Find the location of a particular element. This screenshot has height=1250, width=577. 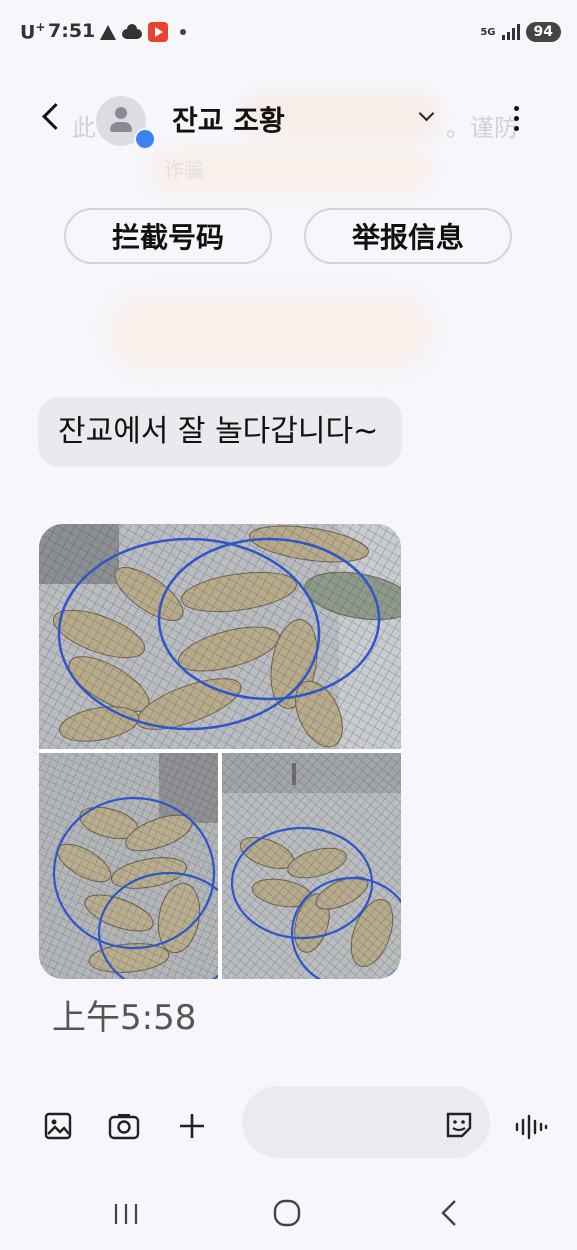

home-icon is located at coordinates (287, 1215).